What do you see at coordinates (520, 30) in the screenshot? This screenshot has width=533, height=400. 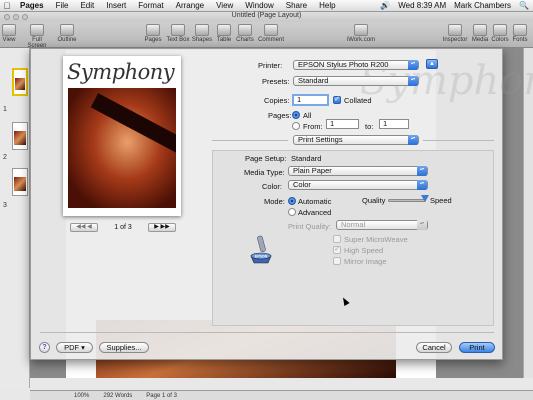 I see `fonts-icon` at bounding box center [520, 30].